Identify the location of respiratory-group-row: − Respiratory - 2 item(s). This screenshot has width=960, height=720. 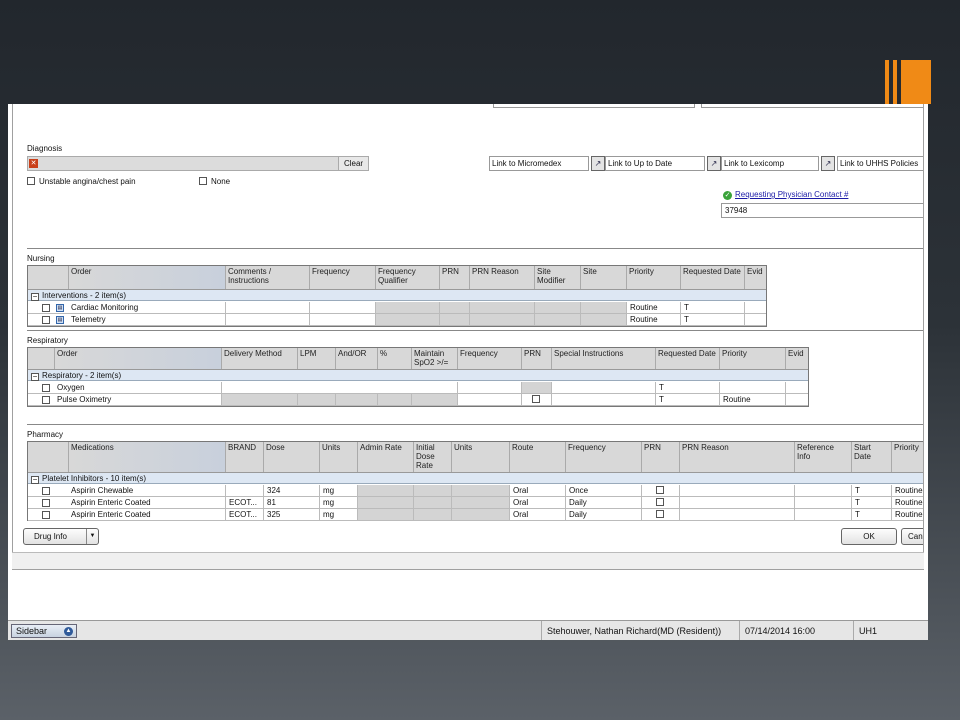
(418, 375).